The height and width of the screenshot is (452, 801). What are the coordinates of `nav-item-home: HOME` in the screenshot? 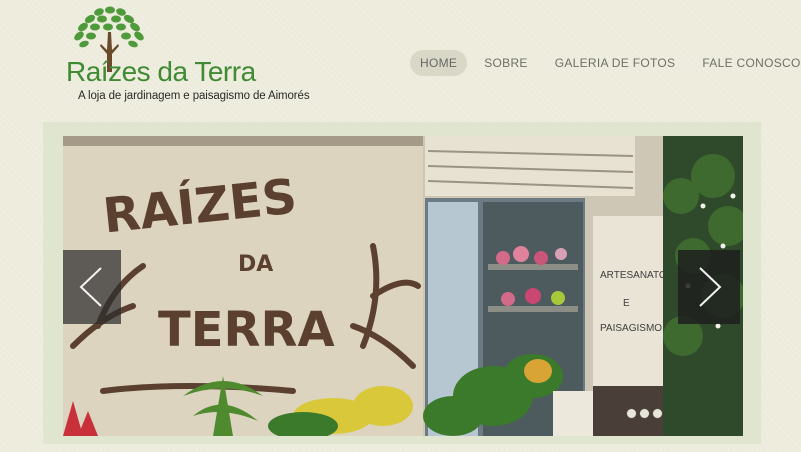 It's located at (439, 63).